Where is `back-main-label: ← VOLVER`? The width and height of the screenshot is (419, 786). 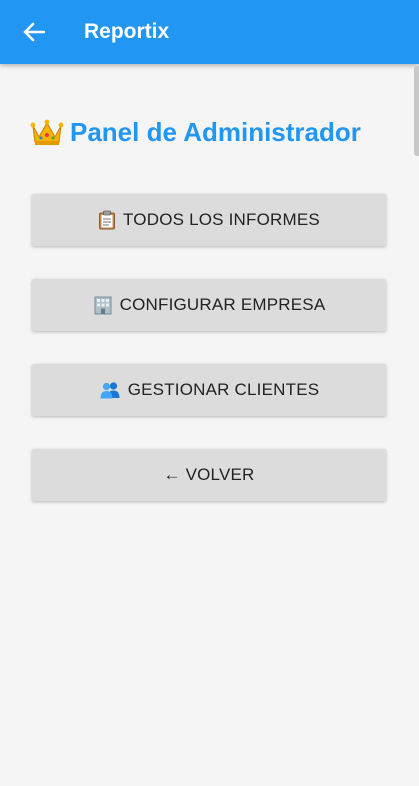
back-main-label: ← VOLVER is located at coordinates (209, 474).